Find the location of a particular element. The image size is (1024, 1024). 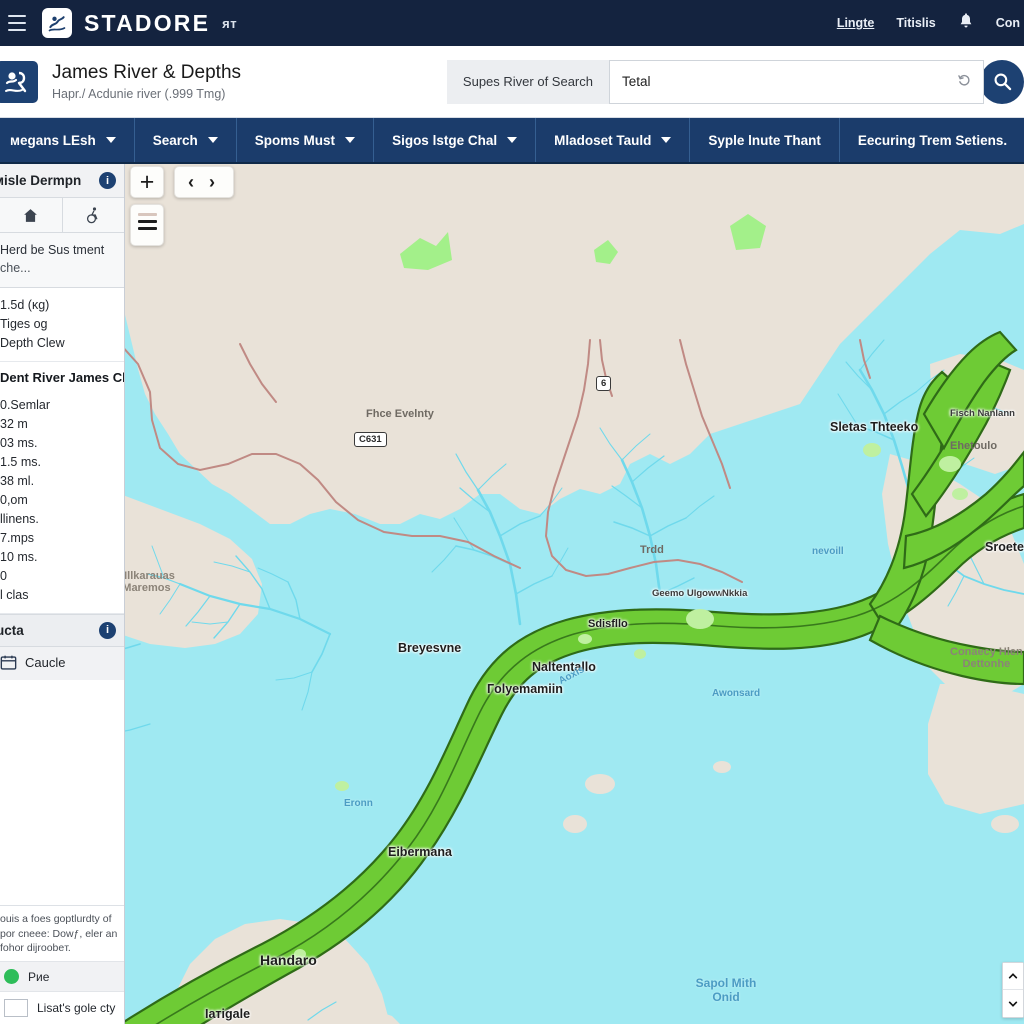

panel-stat: 32 m is located at coordinates (14, 423).